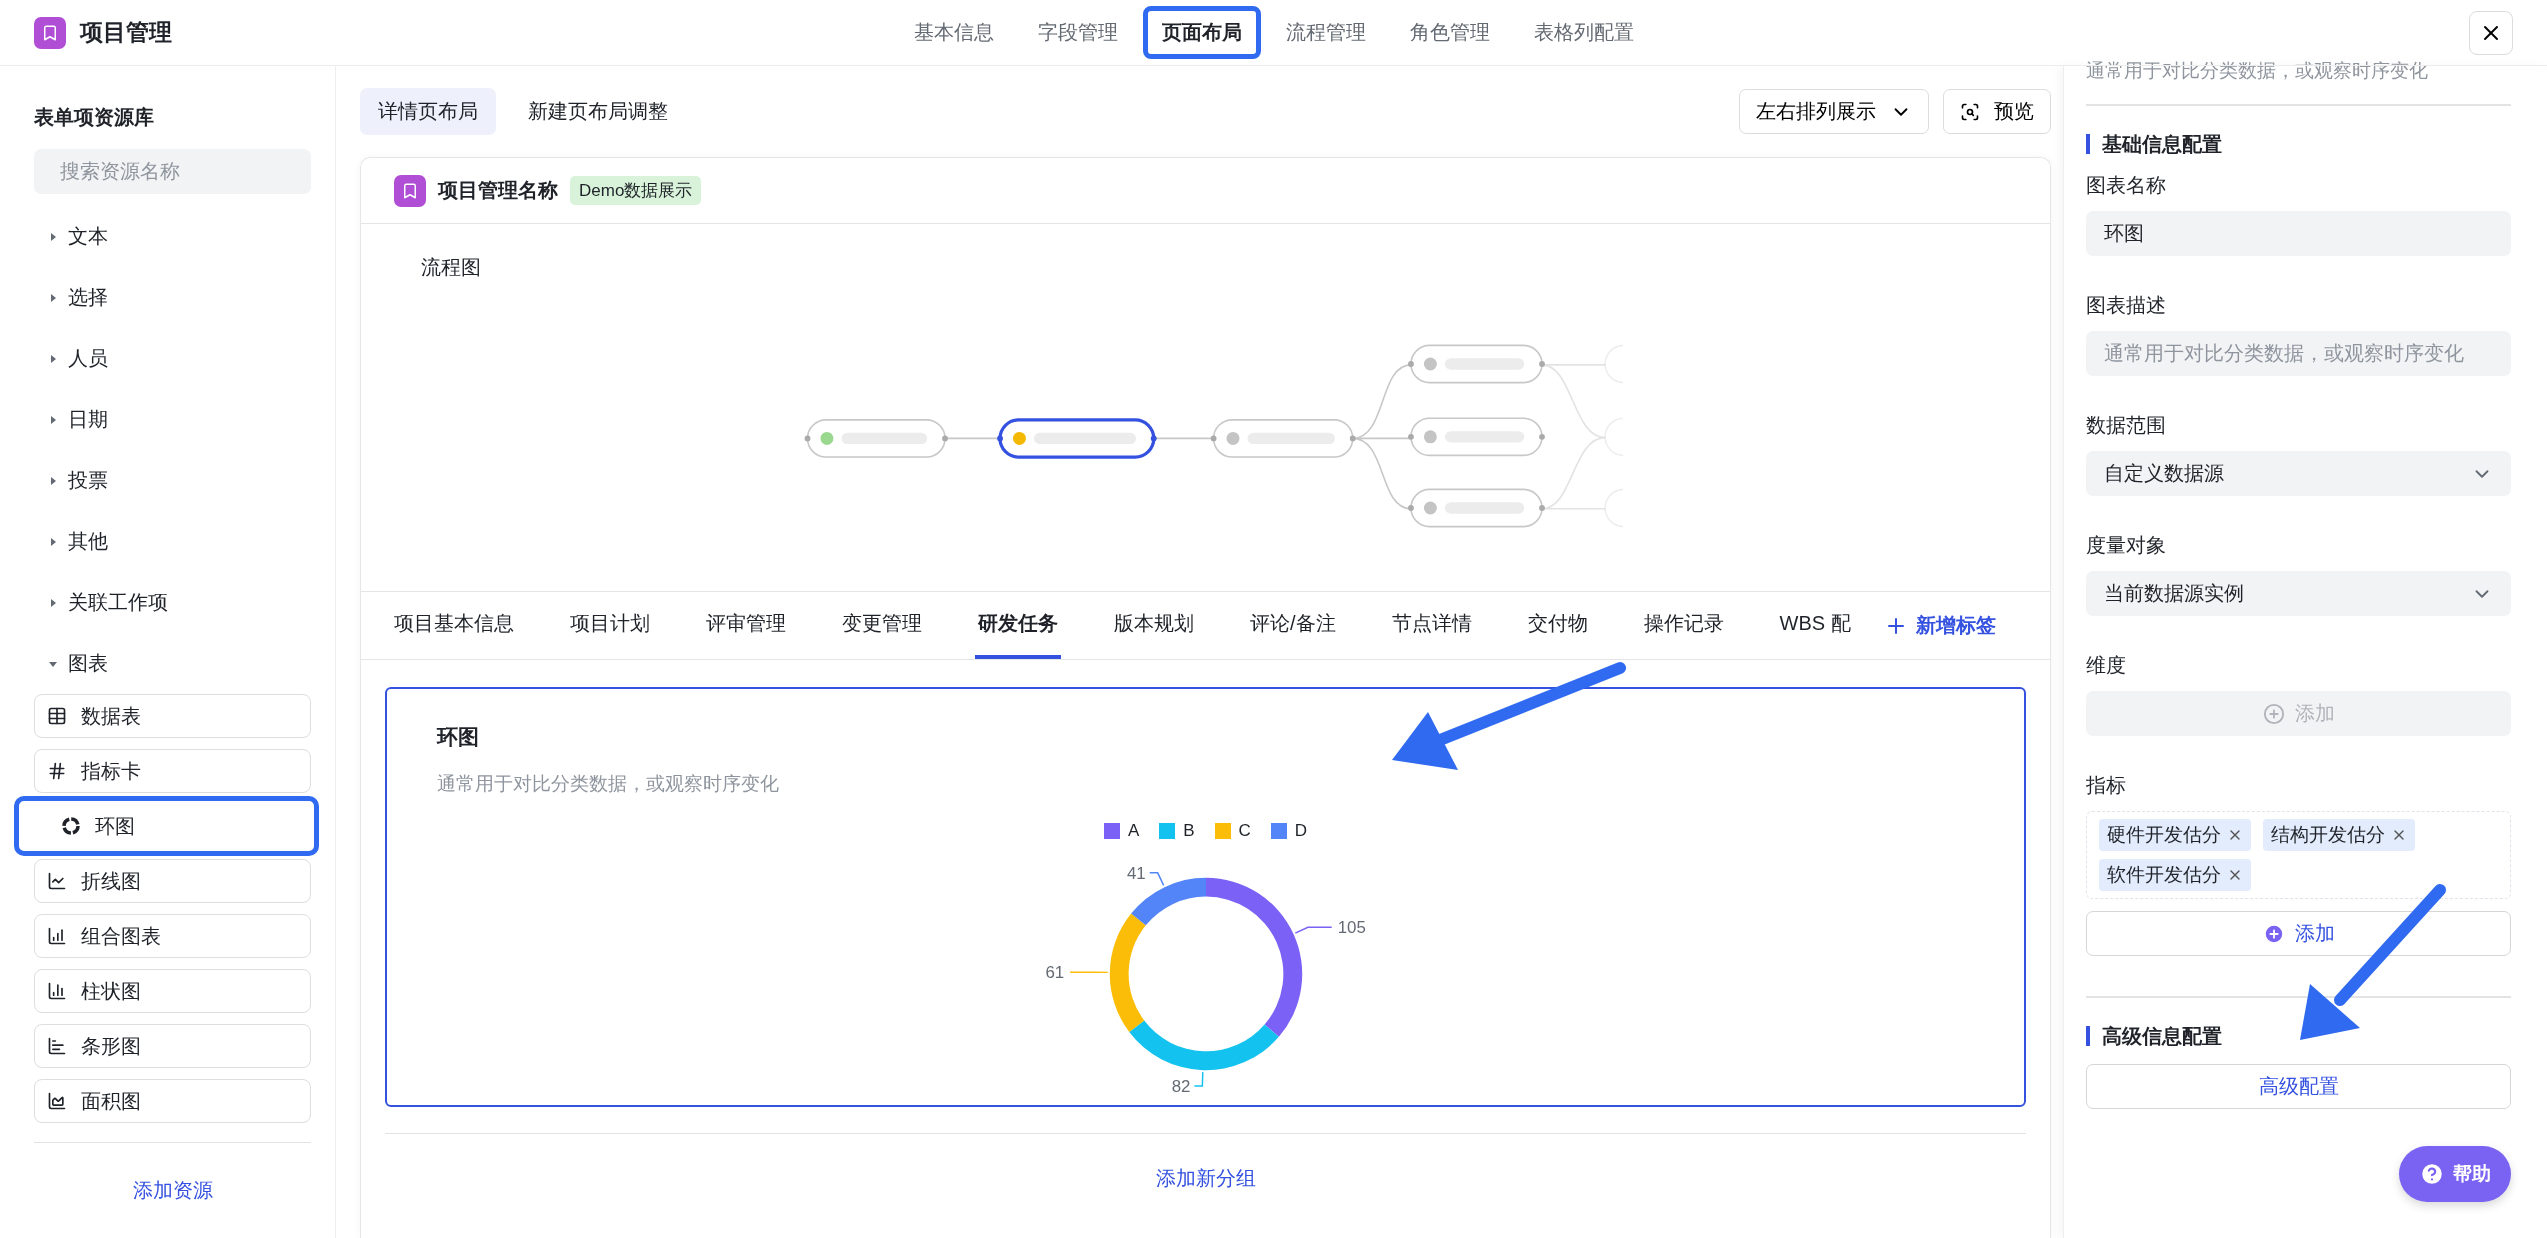 This screenshot has height=1238, width=2547. Describe the element at coordinates (1939, 625) in the screenshot. I see `add-tab-button: 新增标签` at that location.